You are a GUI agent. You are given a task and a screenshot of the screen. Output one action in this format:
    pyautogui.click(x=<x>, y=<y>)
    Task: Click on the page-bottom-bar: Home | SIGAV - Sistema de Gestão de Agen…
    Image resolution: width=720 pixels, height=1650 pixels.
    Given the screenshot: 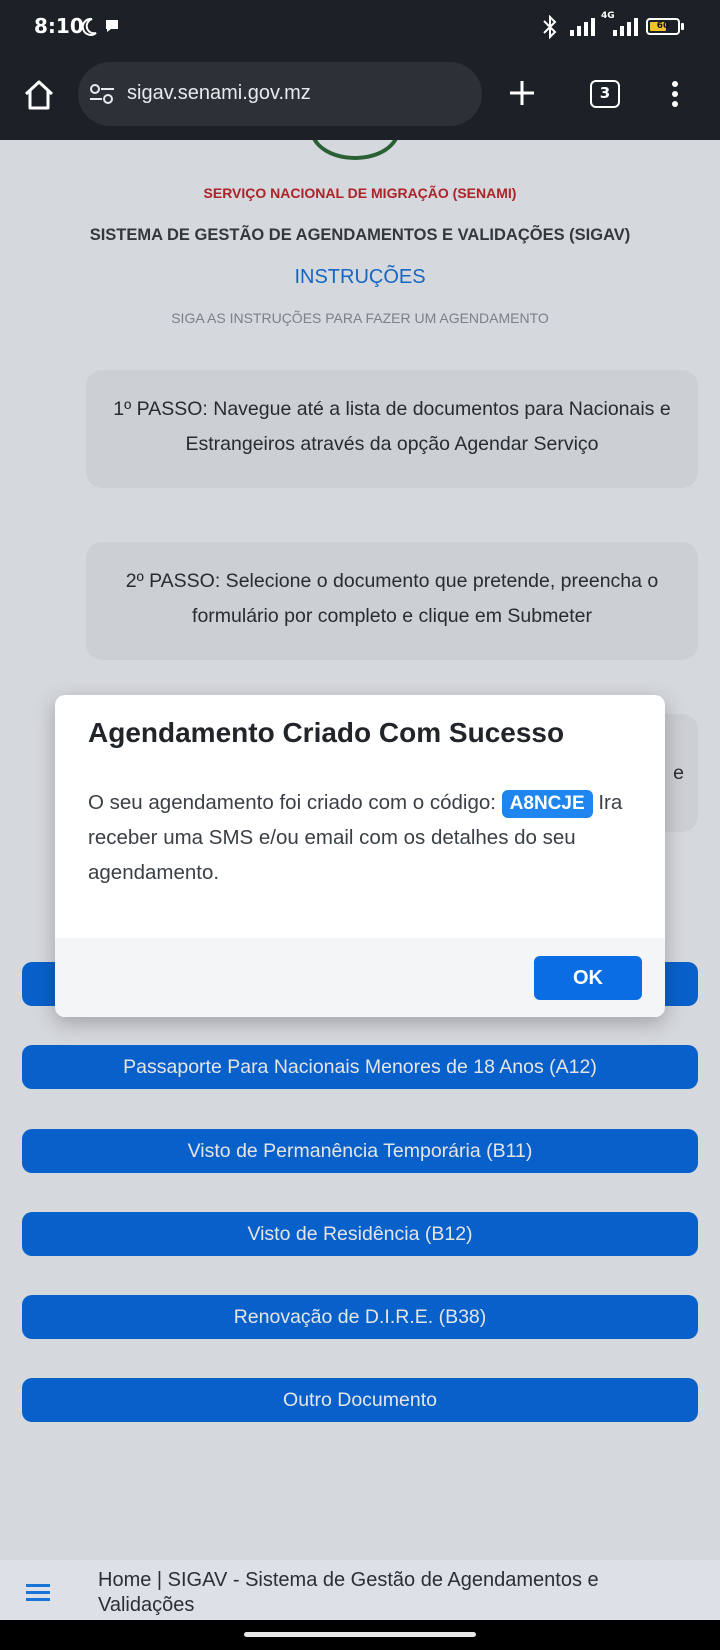 What is the action you would take?
    pyautogui.click(x=360, y=1590)
    